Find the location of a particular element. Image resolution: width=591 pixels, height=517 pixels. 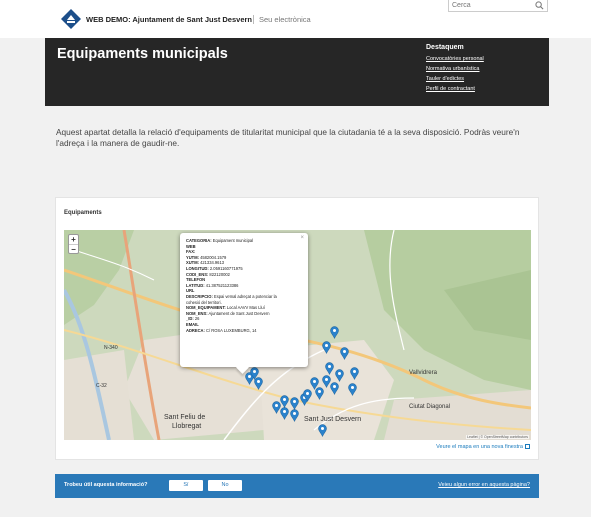

sub-site-name: Seu electrònica is located at coordinates (282, 19).